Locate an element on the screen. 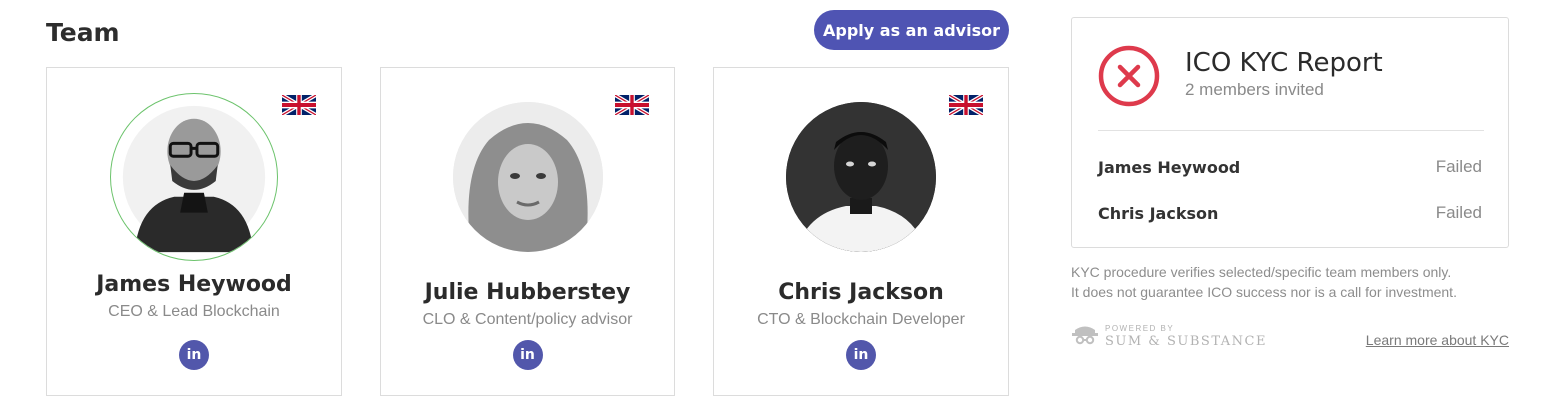 The width and height of the screenshot is (1568, 412). kyc-member-name: James Heywood is located at coordinates (1169, 167).